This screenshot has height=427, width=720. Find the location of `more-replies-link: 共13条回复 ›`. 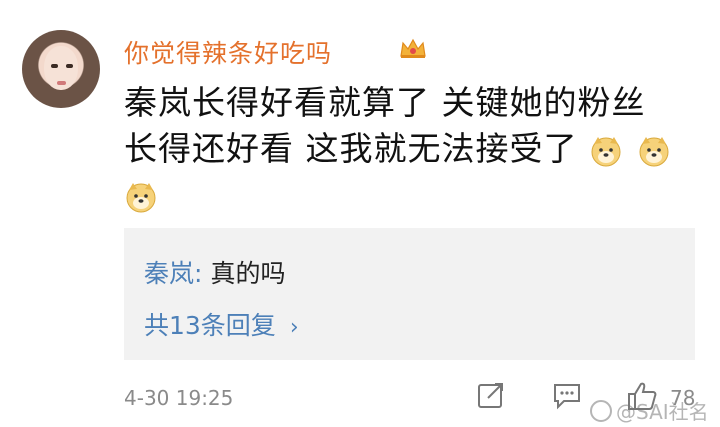

more-replies-link: 共13条回复 › is located at coordinates (221, 324).